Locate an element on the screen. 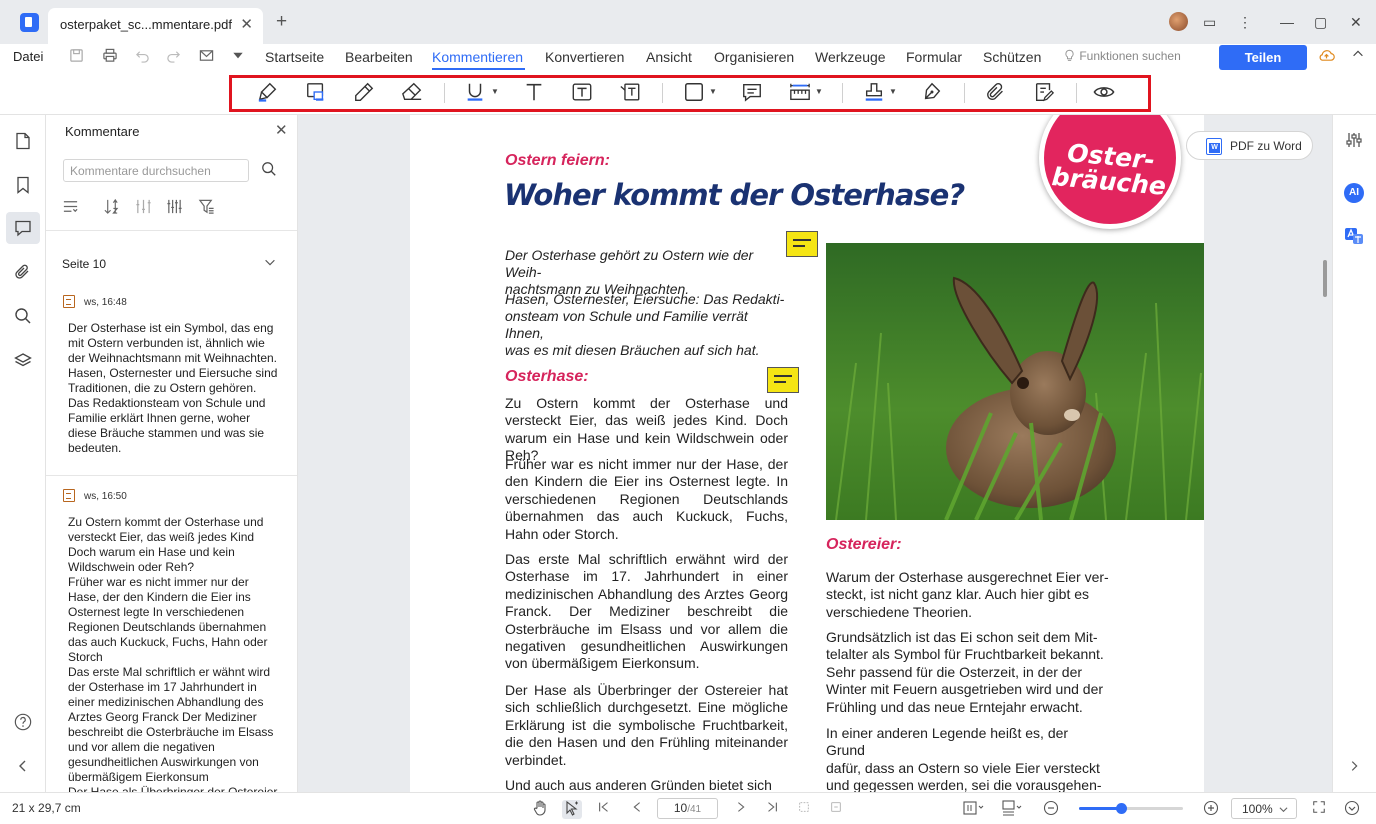 Image resolution: width=1376 pixels, height=824 pixels. properties-icon is located at coordinates (1354, 140).